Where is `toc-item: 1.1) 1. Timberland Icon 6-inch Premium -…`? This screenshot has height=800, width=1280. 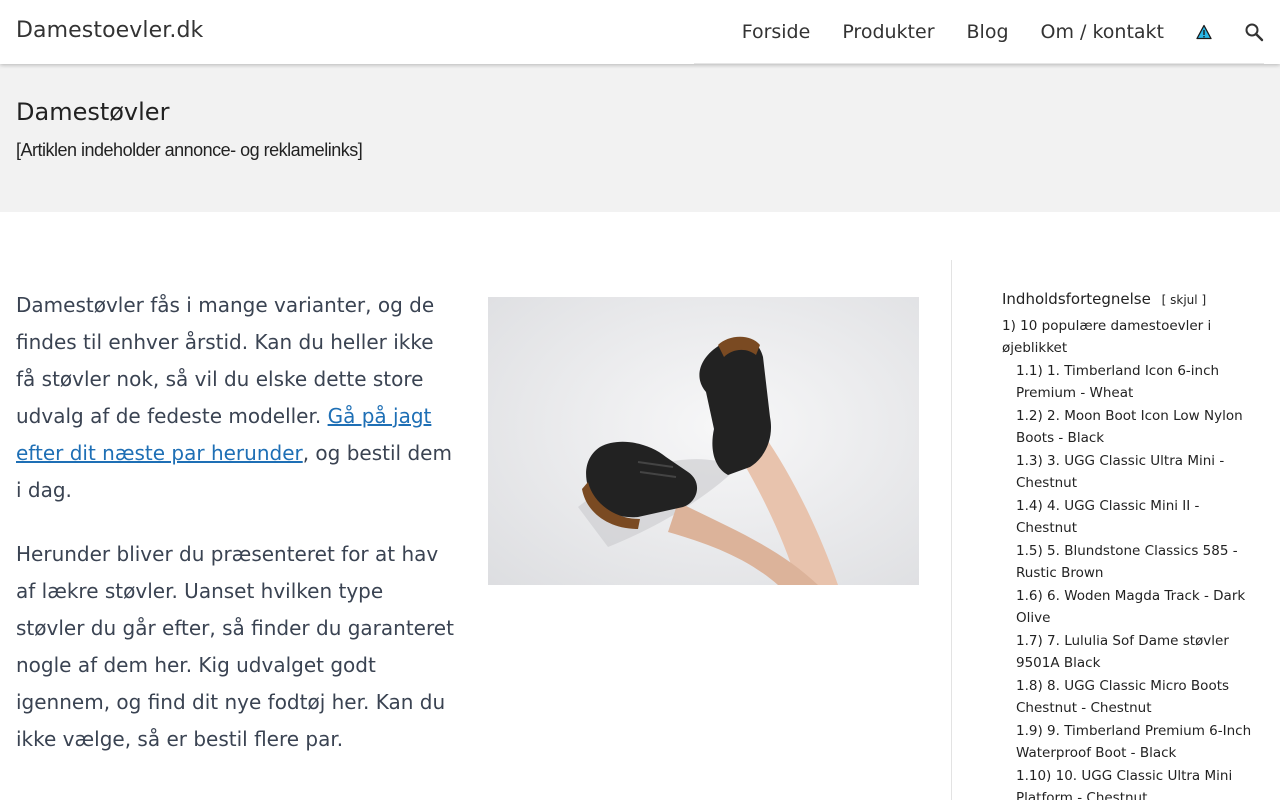 toc-item: 1.1) 1. Timberland Icon 6-inch Premium -… is located at coordinates (1127, 382).